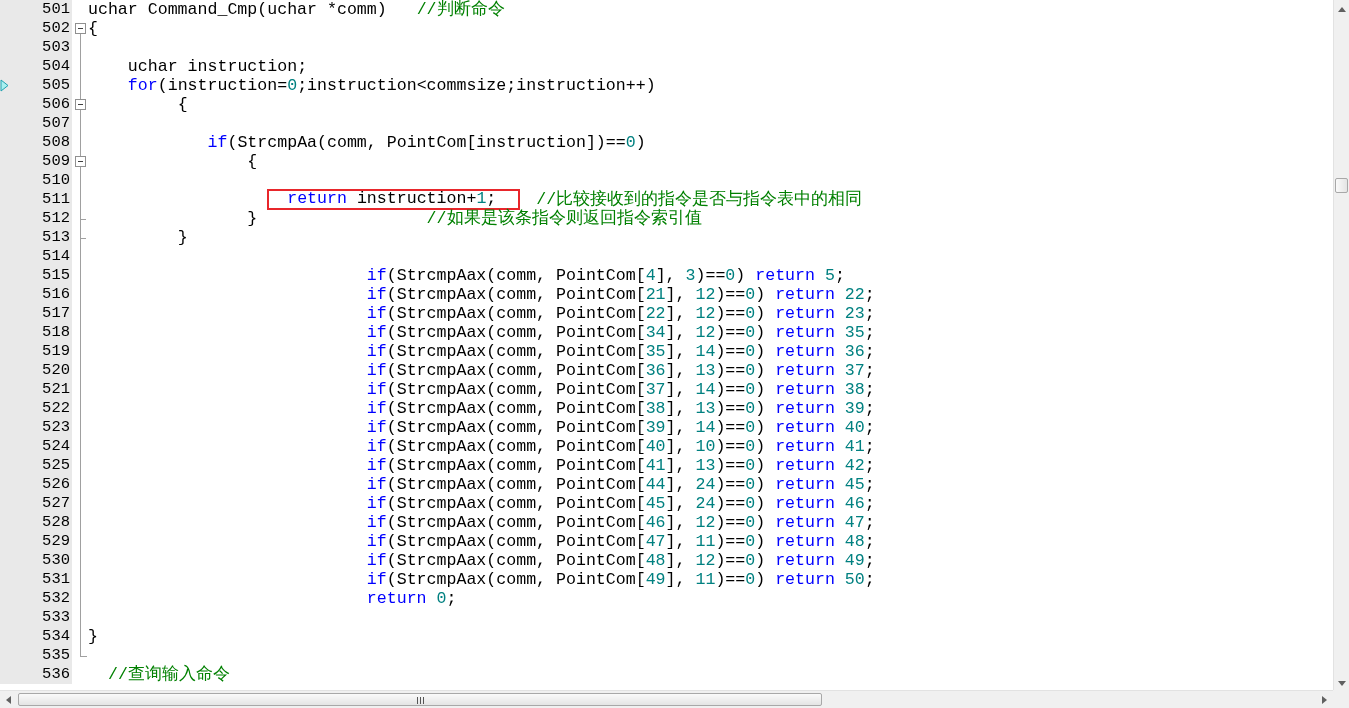  Describe the element at coordinates (460, 9) in the screenshot. I see `code-comment: //判断命令` at that location.